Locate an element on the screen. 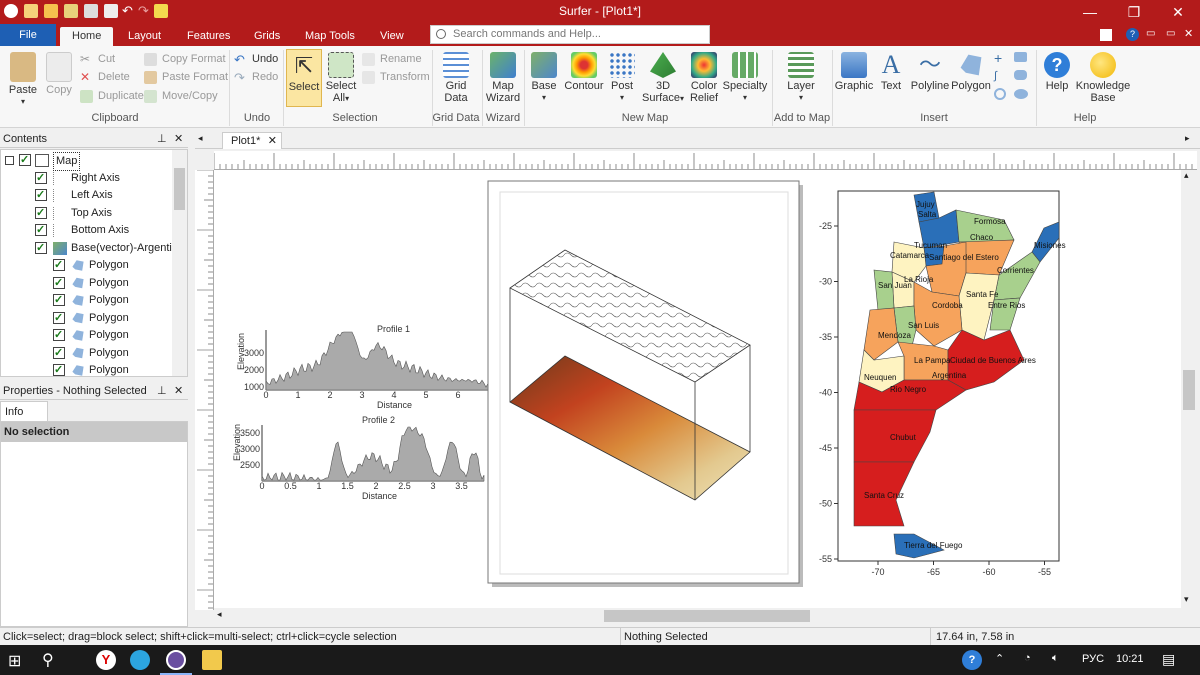  help-circle-icon: ? is located at coordinates (1132, 34).